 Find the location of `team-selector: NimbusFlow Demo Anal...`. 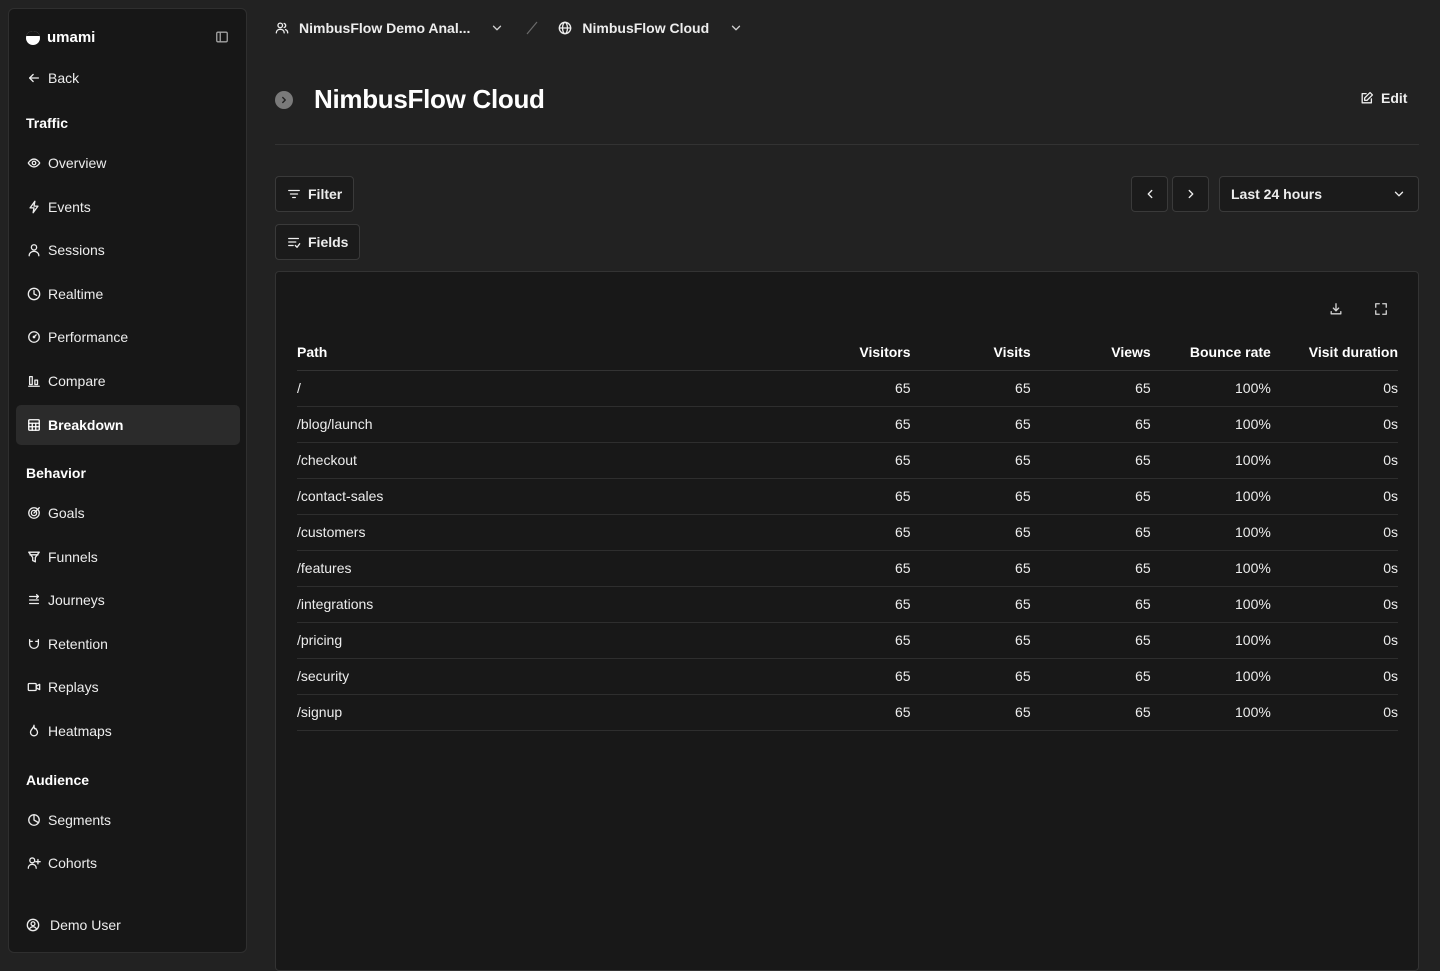

team-selector: NimbusFlow Demo Anal... is located at coordinates (389, 28).